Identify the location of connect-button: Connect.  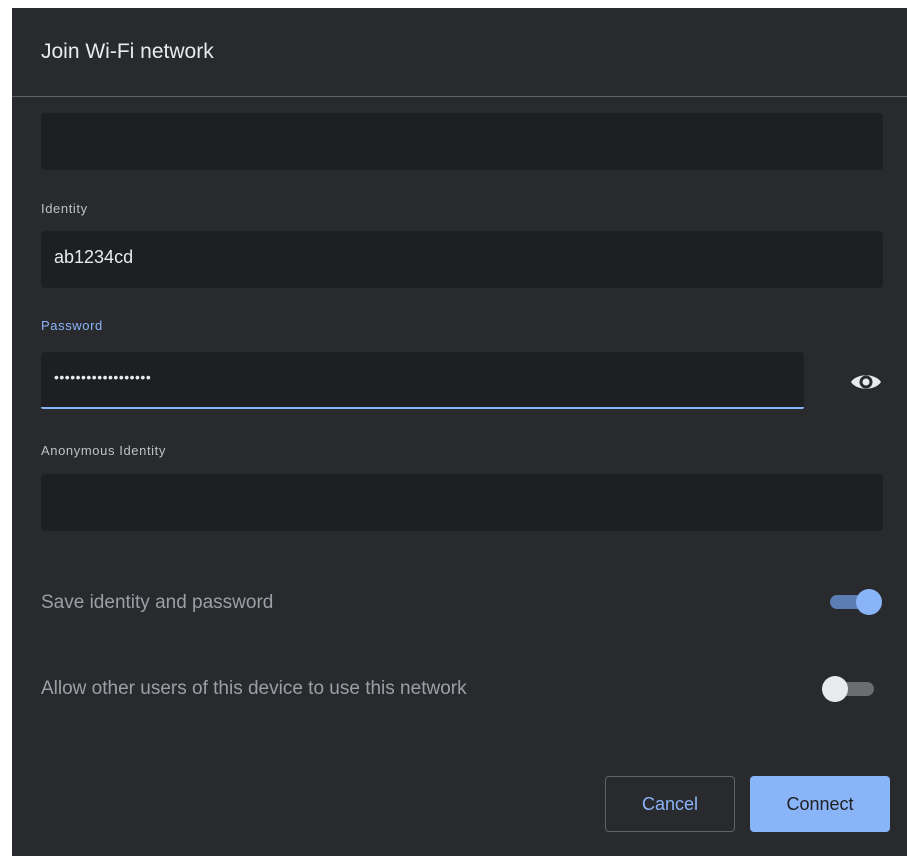
(820, 804).